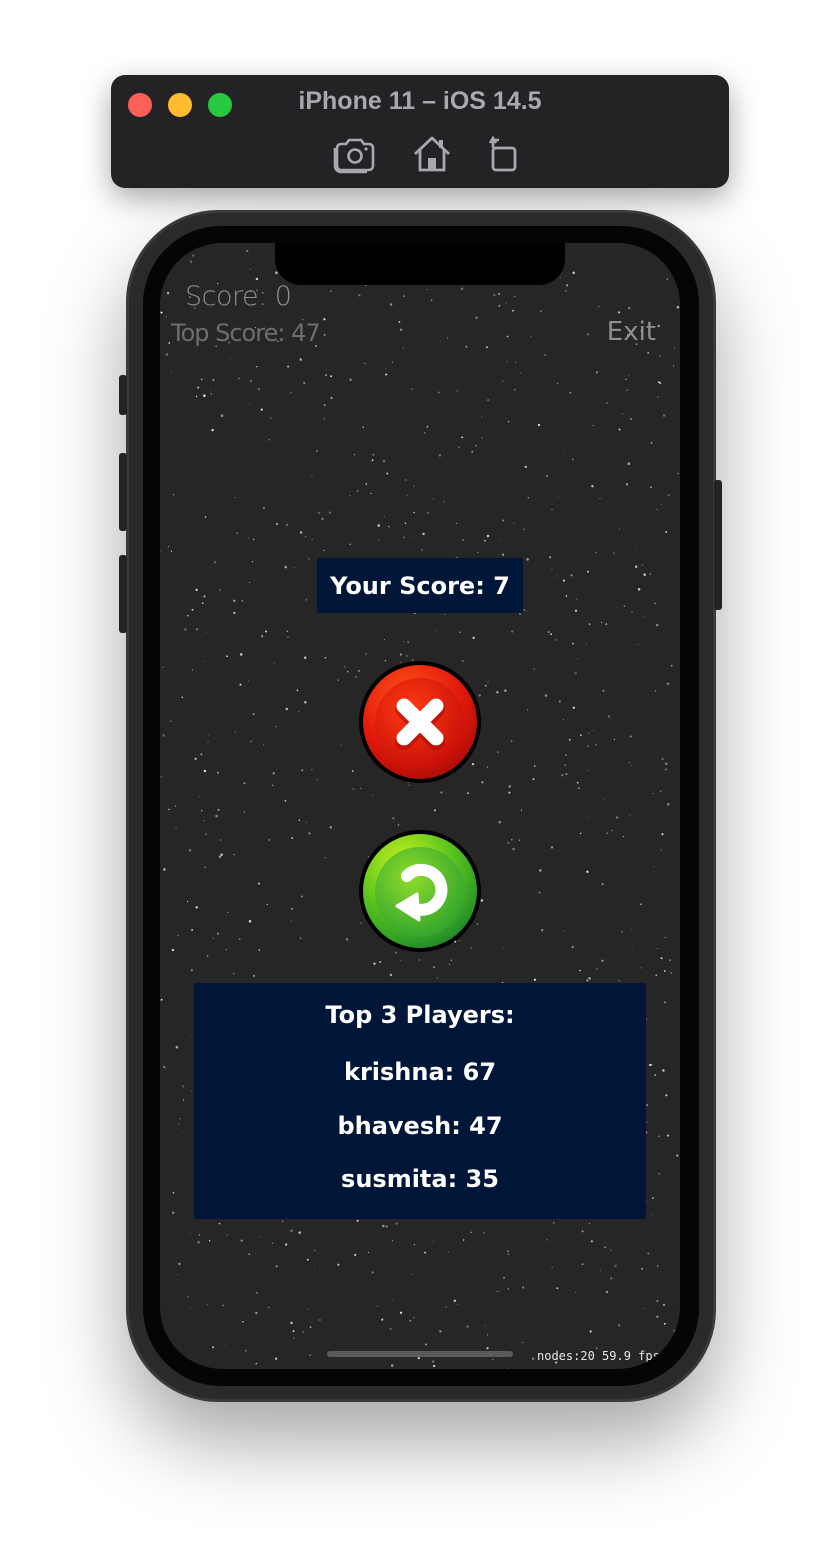  I want to click on retry-button, so click(420, 891).